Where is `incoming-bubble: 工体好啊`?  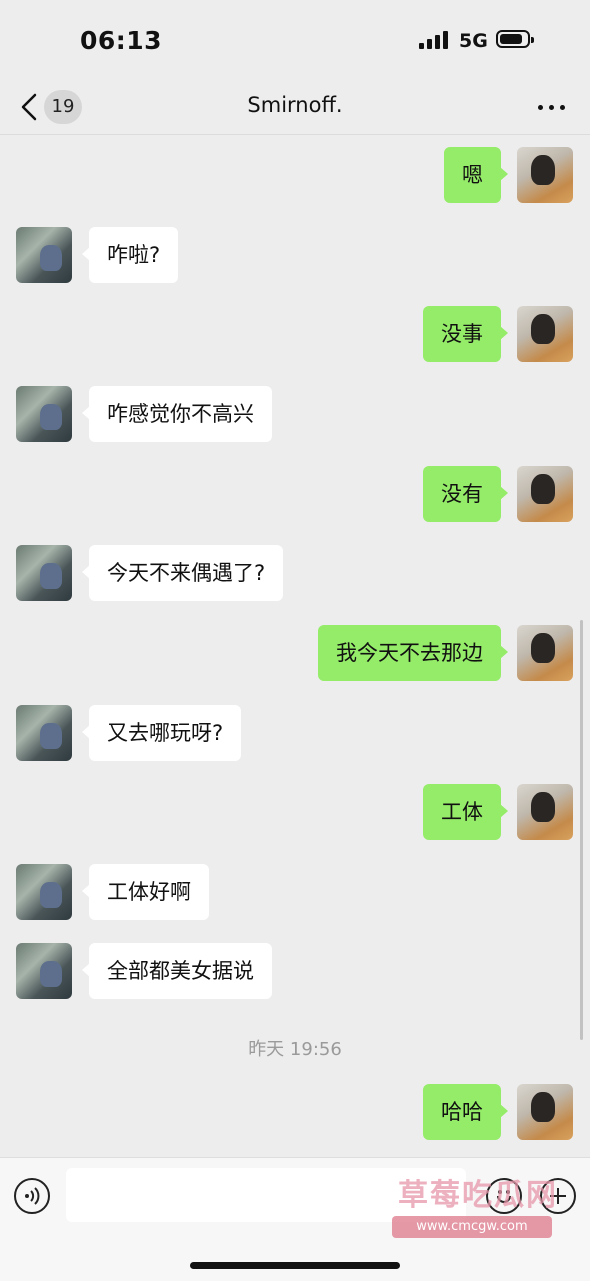 incoming-bubble: 工体好啊 is located at coordinates (145, 892).